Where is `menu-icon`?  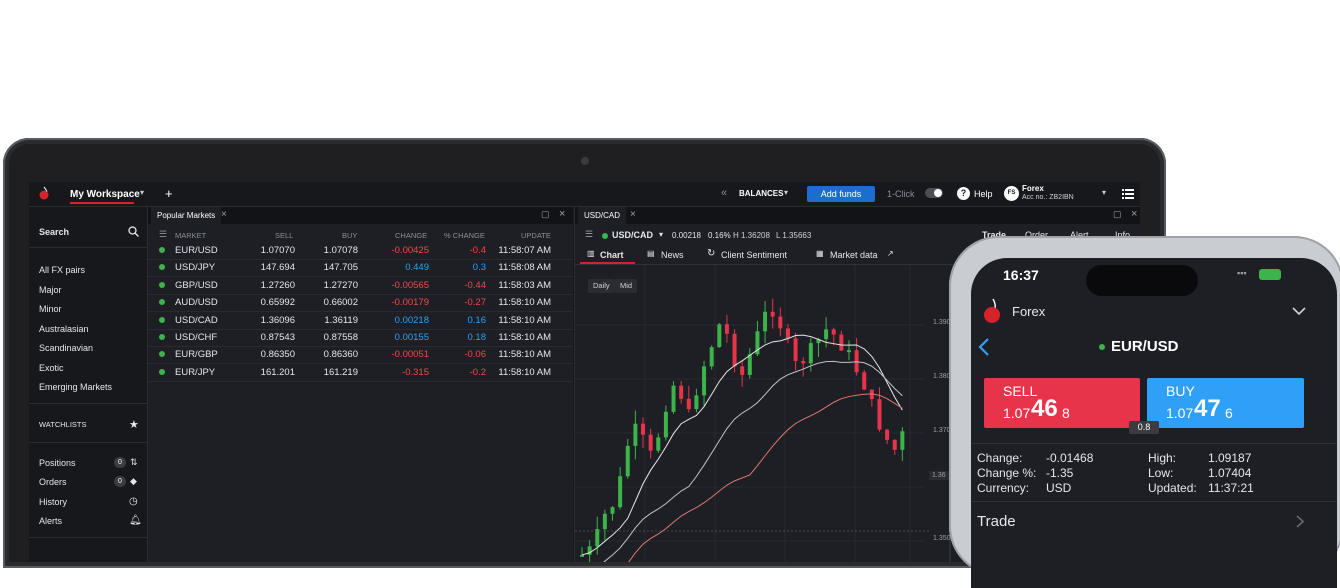
menu-icon is located at coordinates (1128, 194).